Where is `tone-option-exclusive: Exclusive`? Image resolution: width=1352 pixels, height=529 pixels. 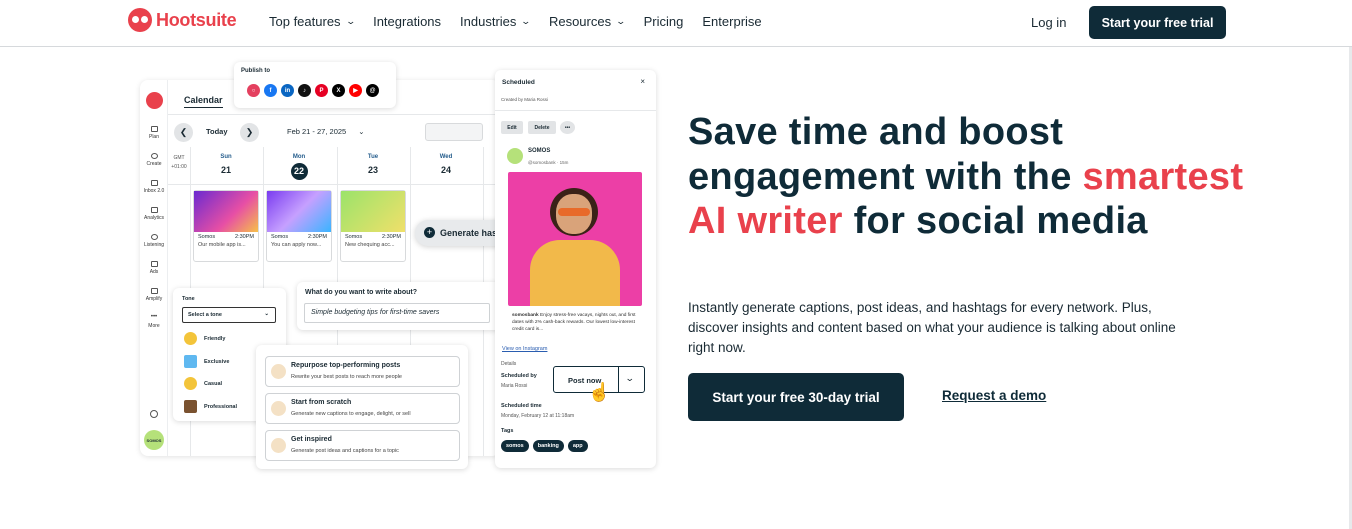
tone-option-exclusive: Exclusive is located at coordinates (206, 361).